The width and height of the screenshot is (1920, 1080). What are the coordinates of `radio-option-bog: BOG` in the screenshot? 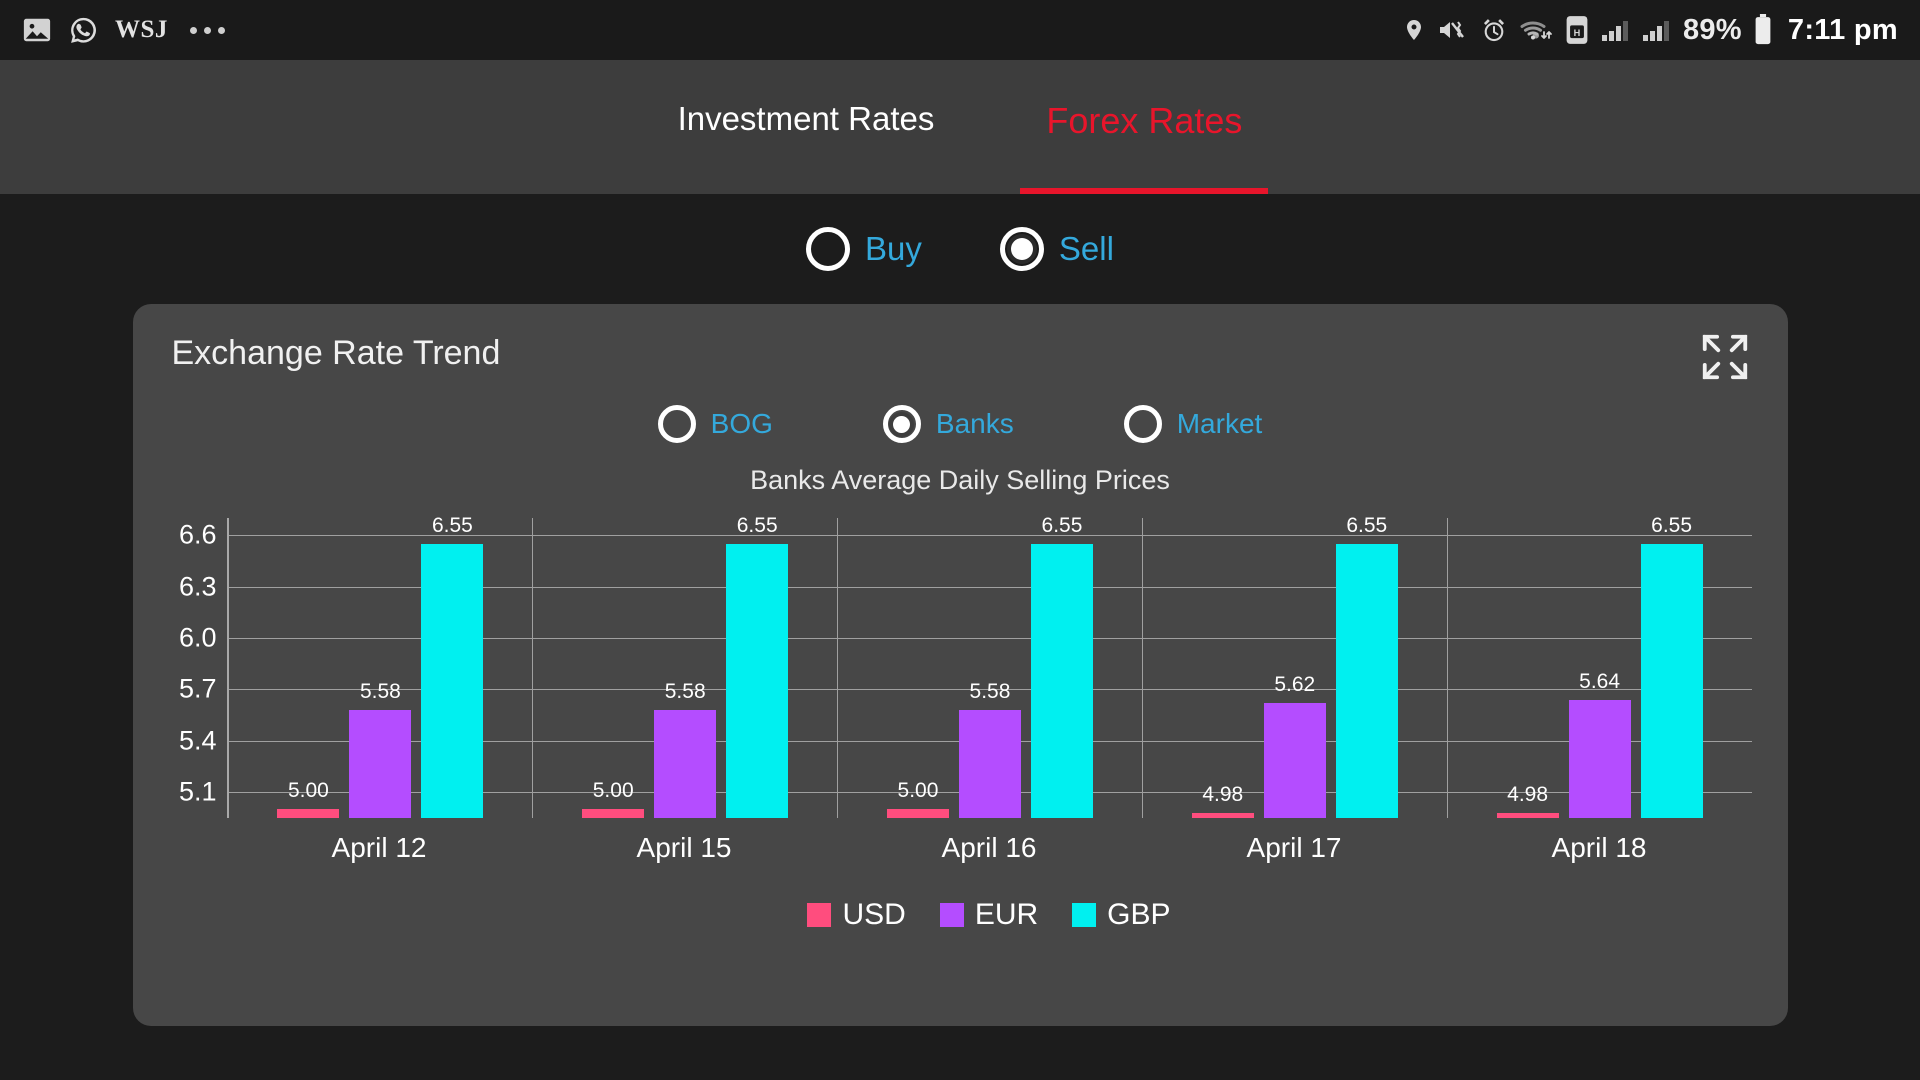 It's located at (715, 424).